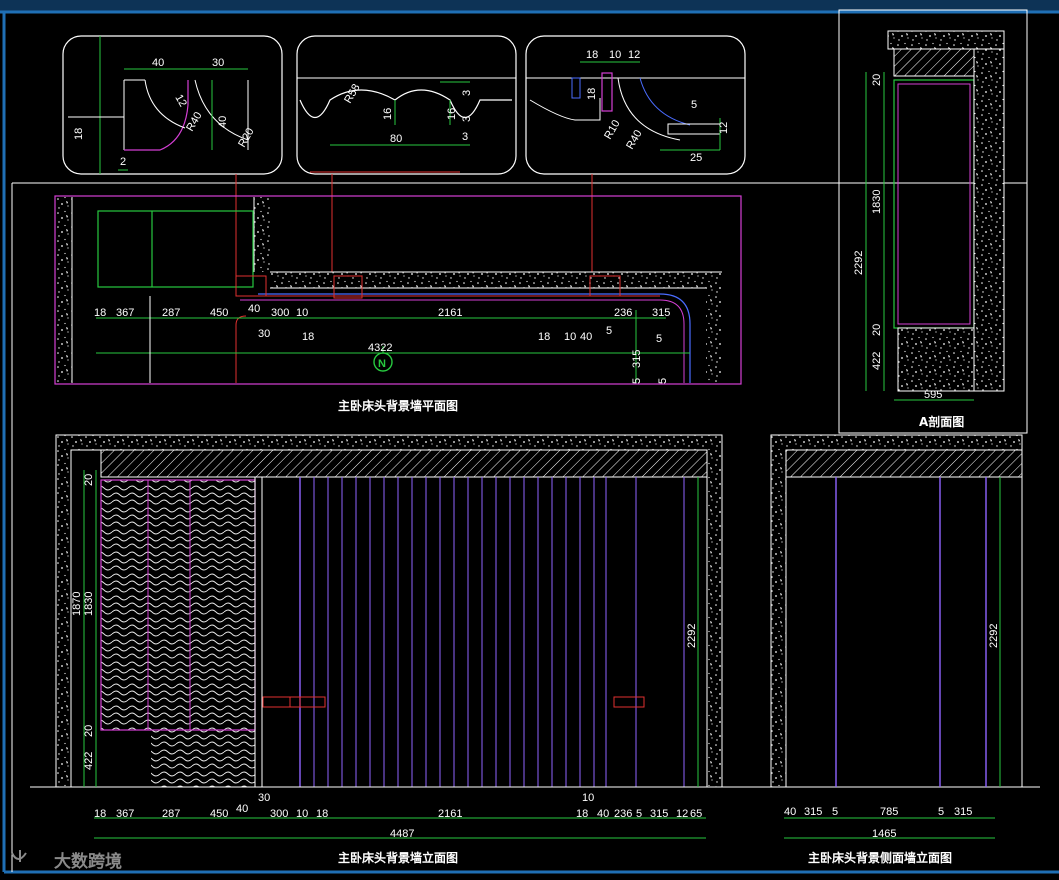 The width and height of the screenshot is (1059, 880). What do you see at coordinates (724, 128) in the screenshot?
I see `detail3-dim-7: 12` at bounding box center [724, 128].